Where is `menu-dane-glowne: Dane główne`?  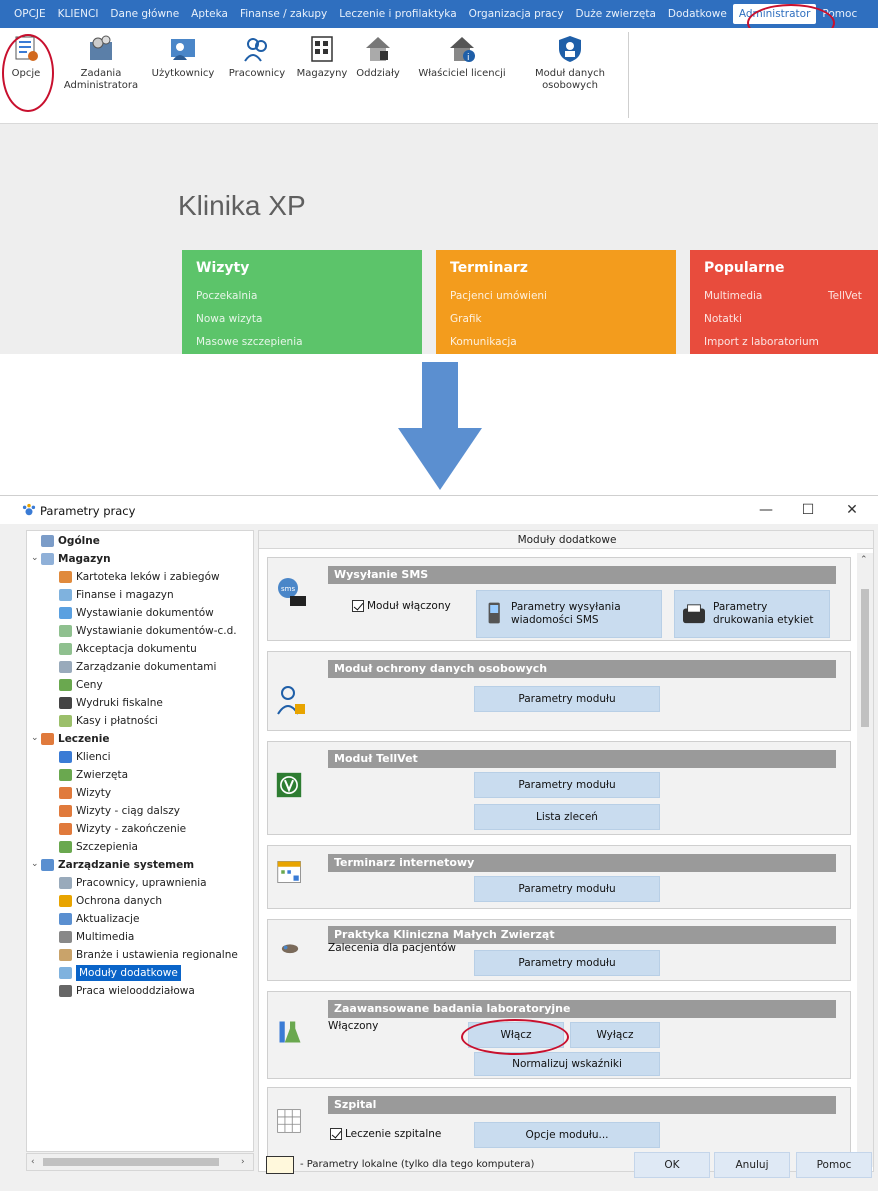
menu-dane-glowne: Dane główne is located at coordinates (144, 14).